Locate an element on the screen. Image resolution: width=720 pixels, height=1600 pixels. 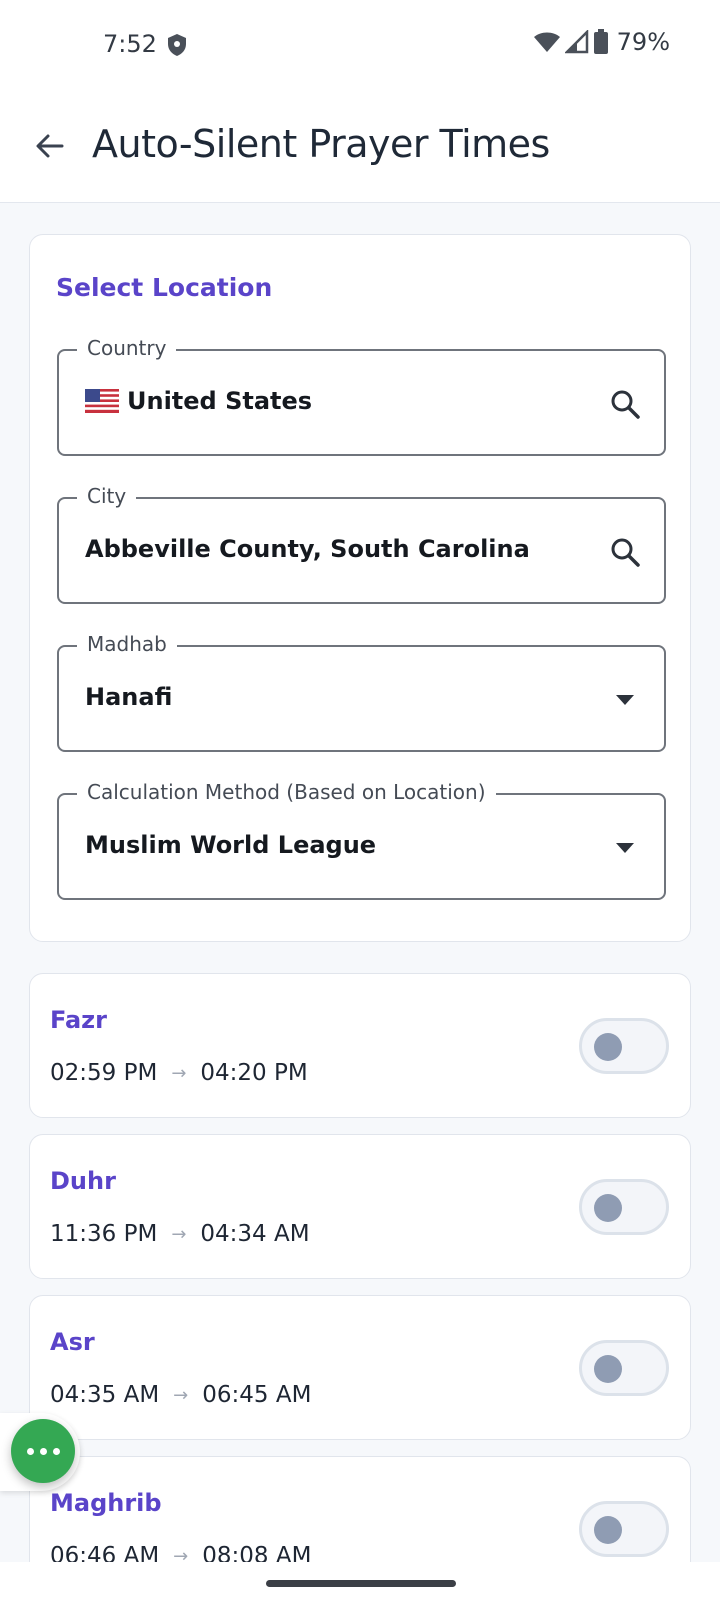
city-field: City Abbeville County, South Carolina is located at coordinates (361, 544).